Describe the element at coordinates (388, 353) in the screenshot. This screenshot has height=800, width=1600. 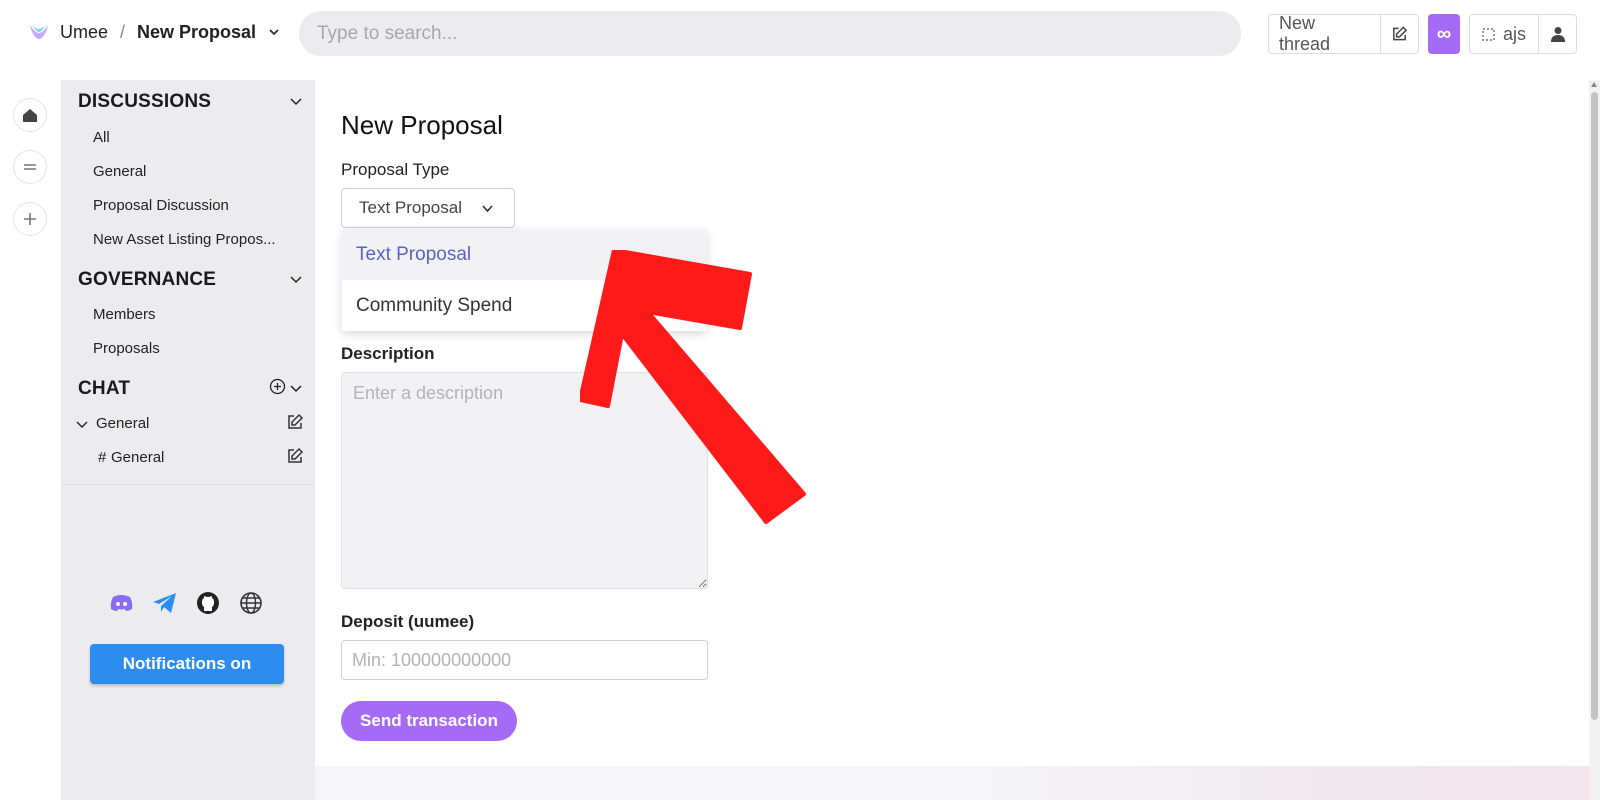
I see `description-label: Description` at that location.